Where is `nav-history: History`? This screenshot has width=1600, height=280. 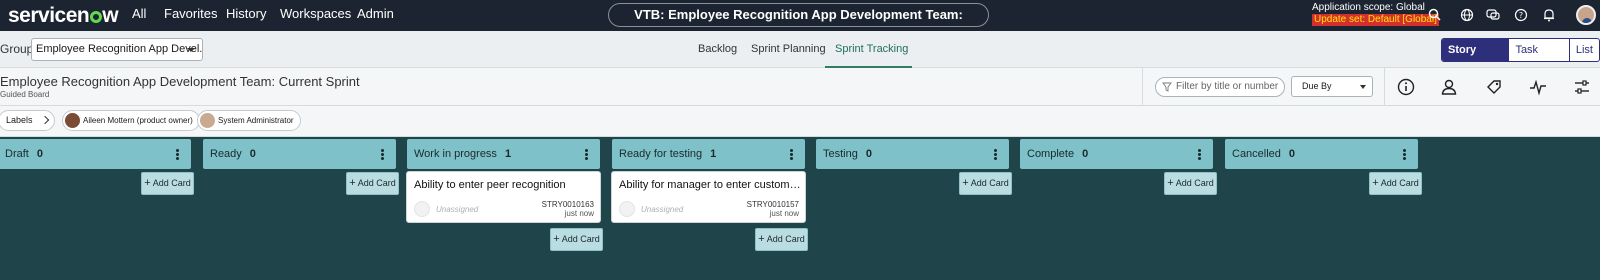 nav-history: History is located at coordinates (246, 13).